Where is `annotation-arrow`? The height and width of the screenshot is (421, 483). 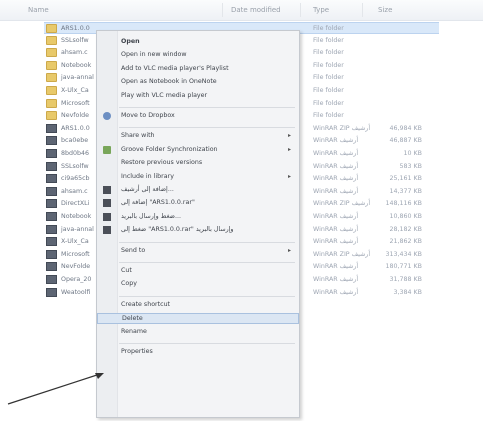
annotation-arrow is located at coordinates (55, 389).